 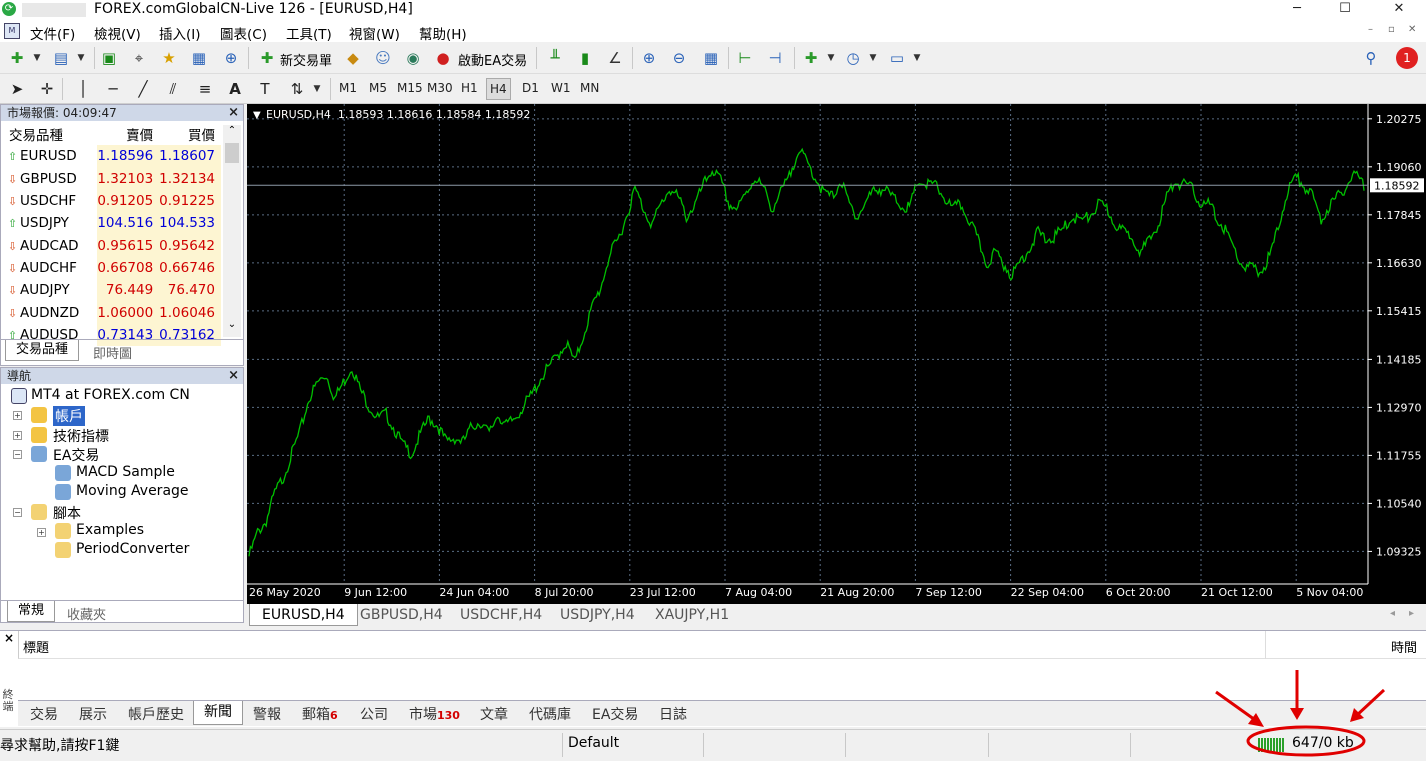 What do you see at coordinates (1297, 10) in the screenshot?
I see `minimize-button: ─` at bounding box center [1297, 10].